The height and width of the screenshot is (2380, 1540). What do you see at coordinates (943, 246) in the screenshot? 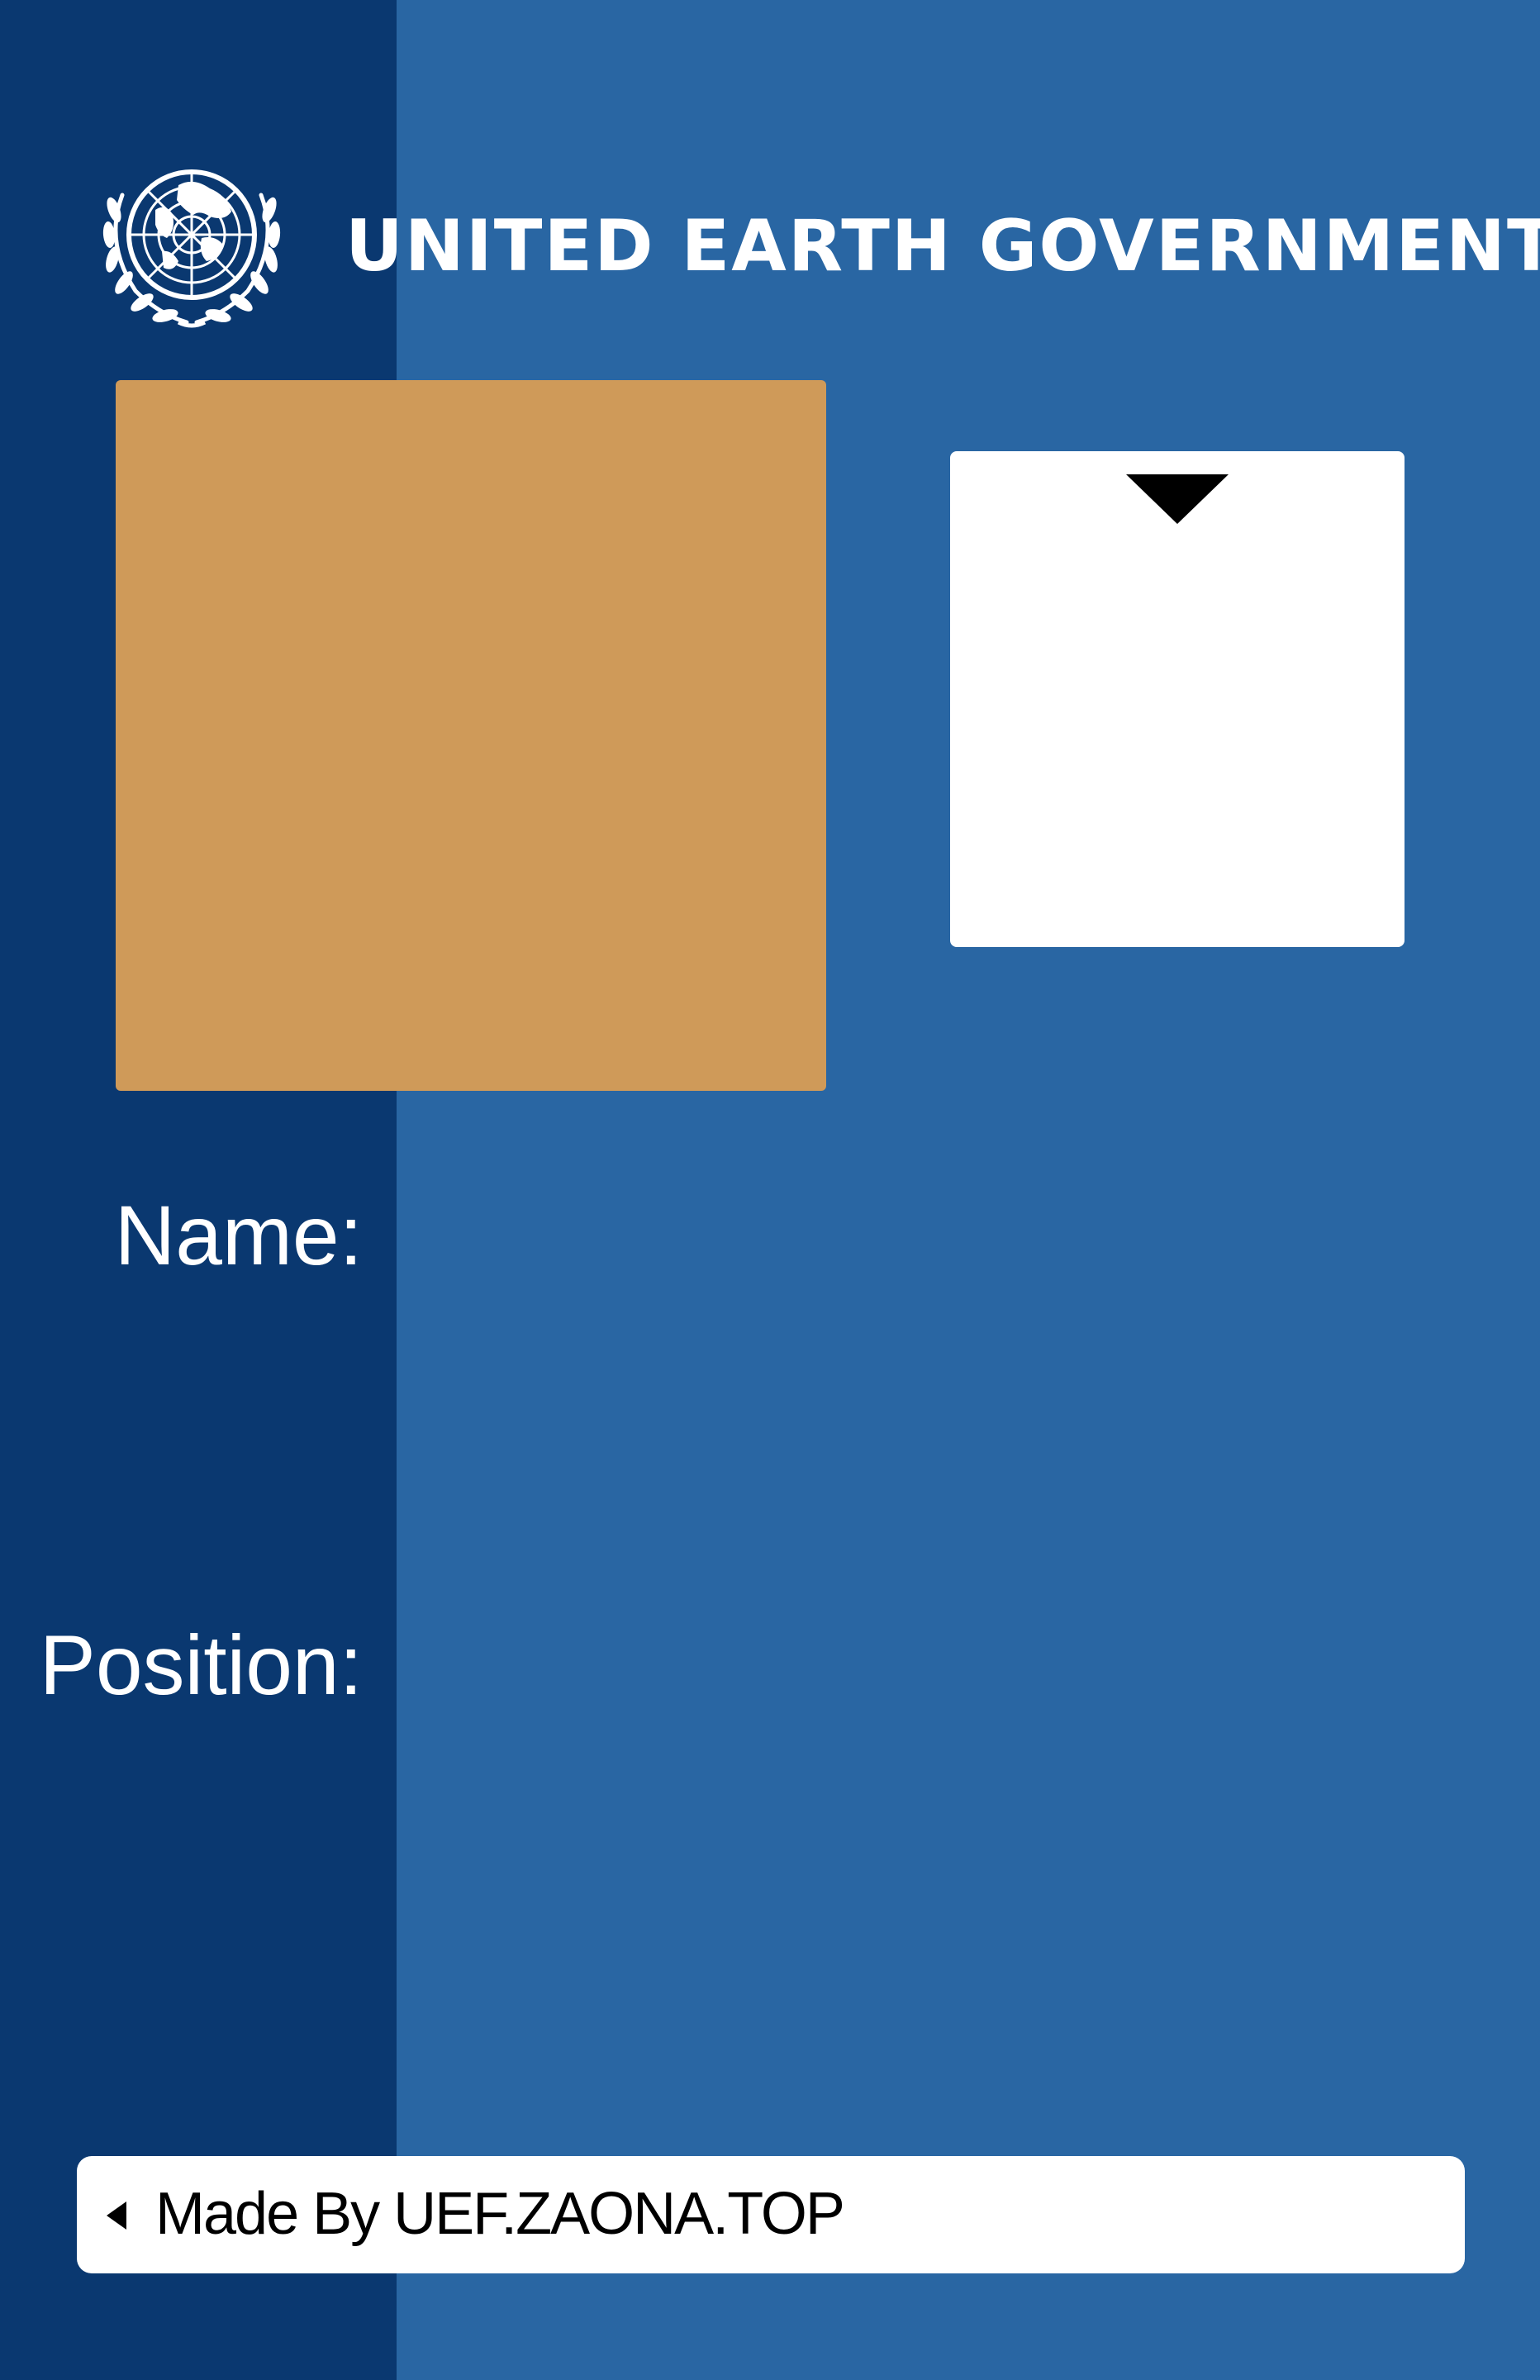
I see `page-title: UNITED EARTH GOVERNMENT` at bounding box center [943, 246].